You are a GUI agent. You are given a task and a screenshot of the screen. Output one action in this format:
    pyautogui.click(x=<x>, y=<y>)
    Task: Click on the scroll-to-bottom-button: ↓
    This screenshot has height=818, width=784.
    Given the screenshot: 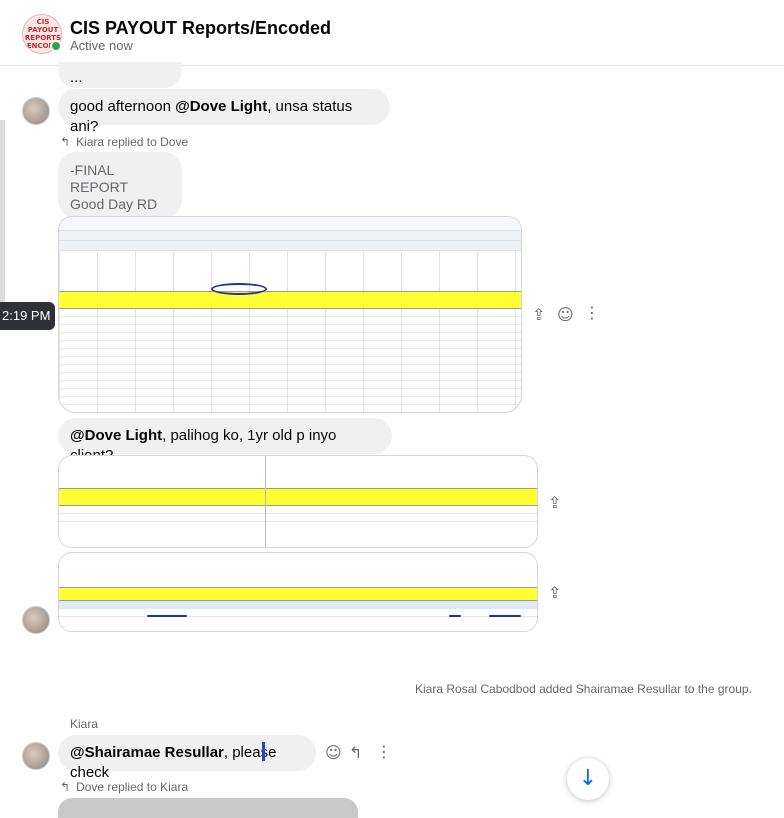 What is the action you would take?
    pyautogui.click(x=588, y=779)
    